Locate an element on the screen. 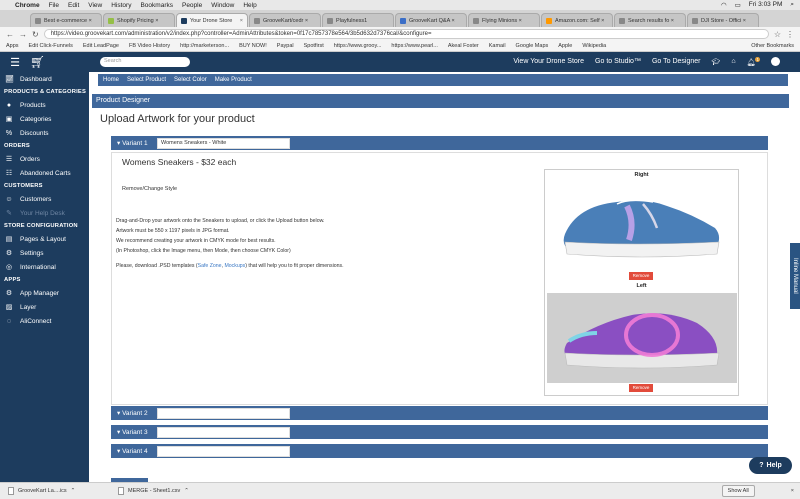 The image size is (800, 499). menu-bookmarks: Bookmarks is located at coordinates (156, 5).